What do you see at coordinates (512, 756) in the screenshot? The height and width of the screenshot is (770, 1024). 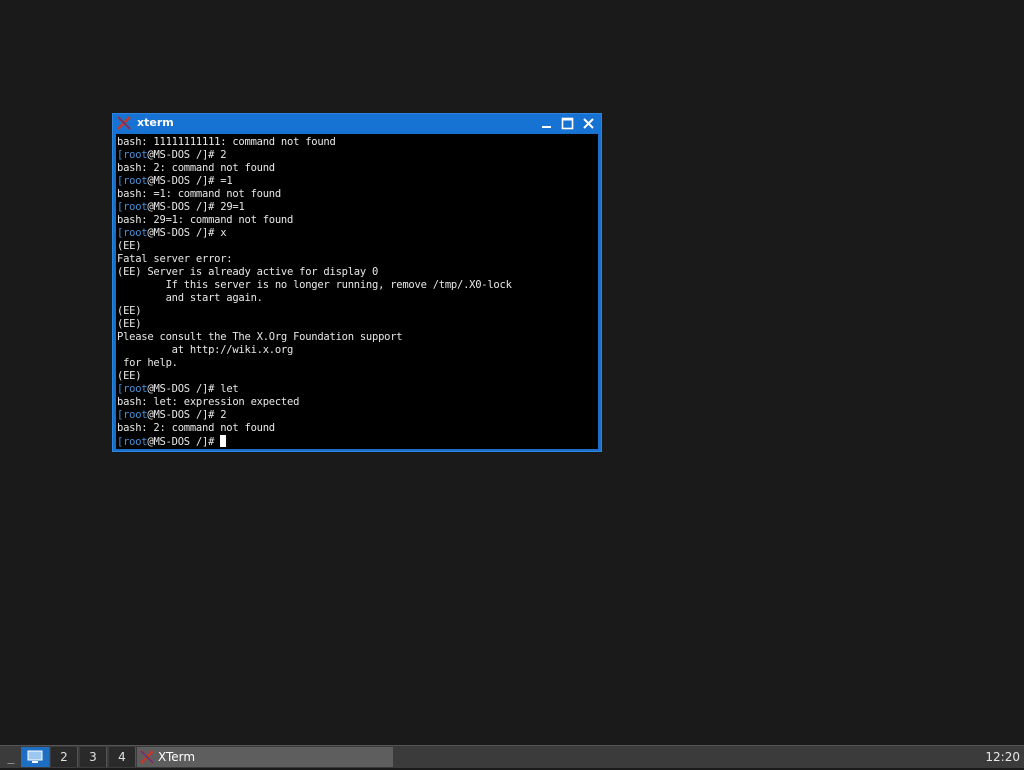 I see `taskbar: _ 2 3 4 XTerm 12:20` at bounding box center [512, 756].